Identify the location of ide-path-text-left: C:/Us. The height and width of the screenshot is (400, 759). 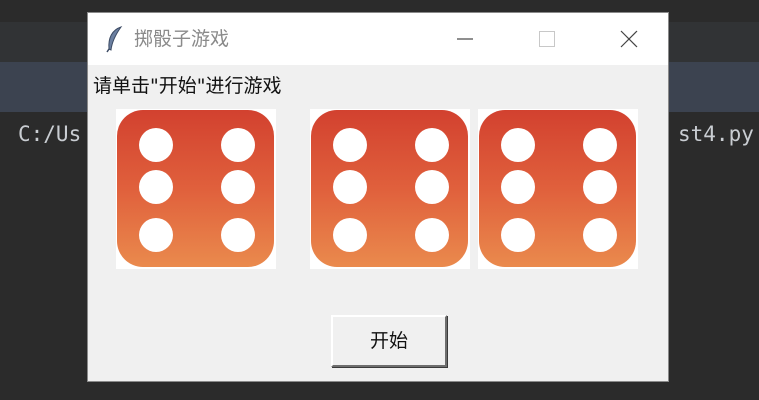
(50, 134).